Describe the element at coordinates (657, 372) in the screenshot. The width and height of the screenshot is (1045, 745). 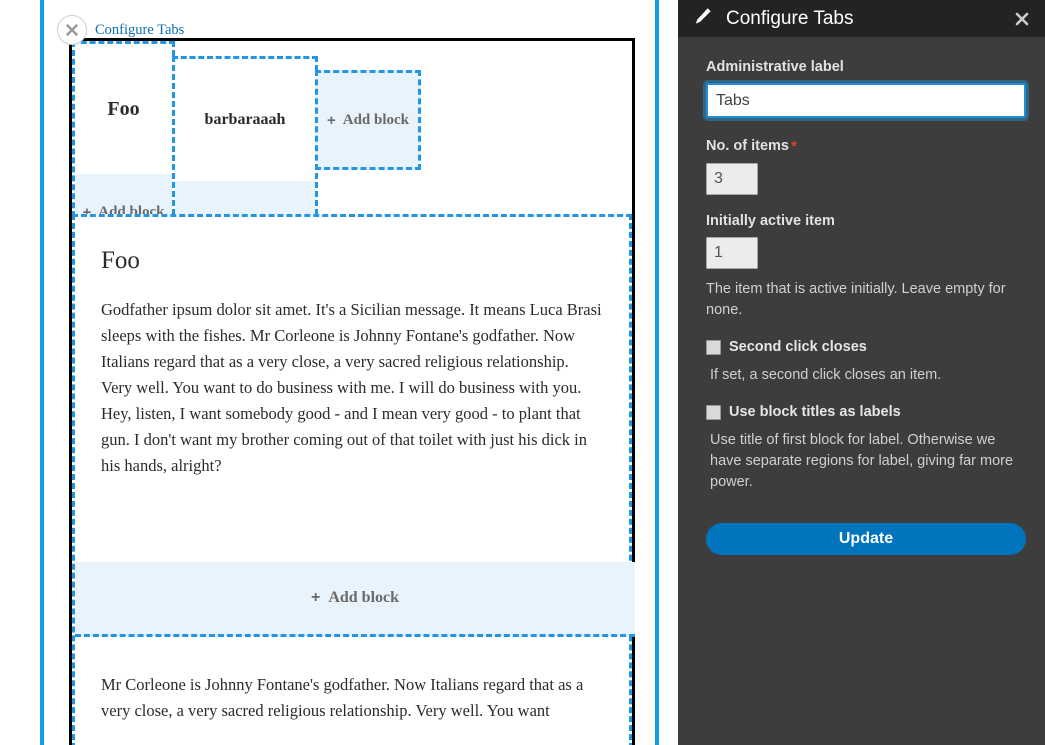
I see `right-accent-bar` at that location.